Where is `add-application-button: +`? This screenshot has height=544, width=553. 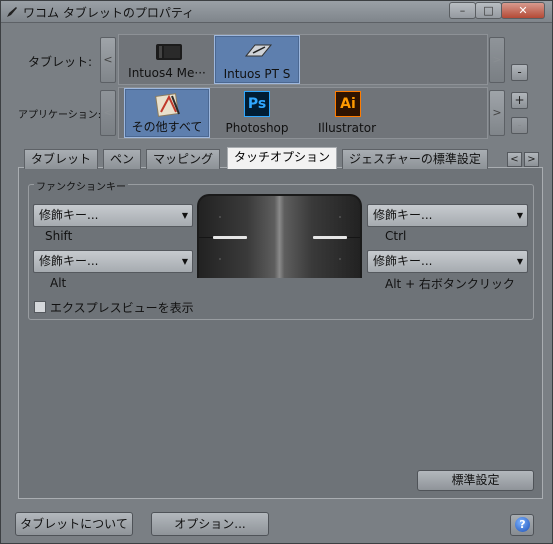 add-application-button: + is located at coordinates (519, 100).